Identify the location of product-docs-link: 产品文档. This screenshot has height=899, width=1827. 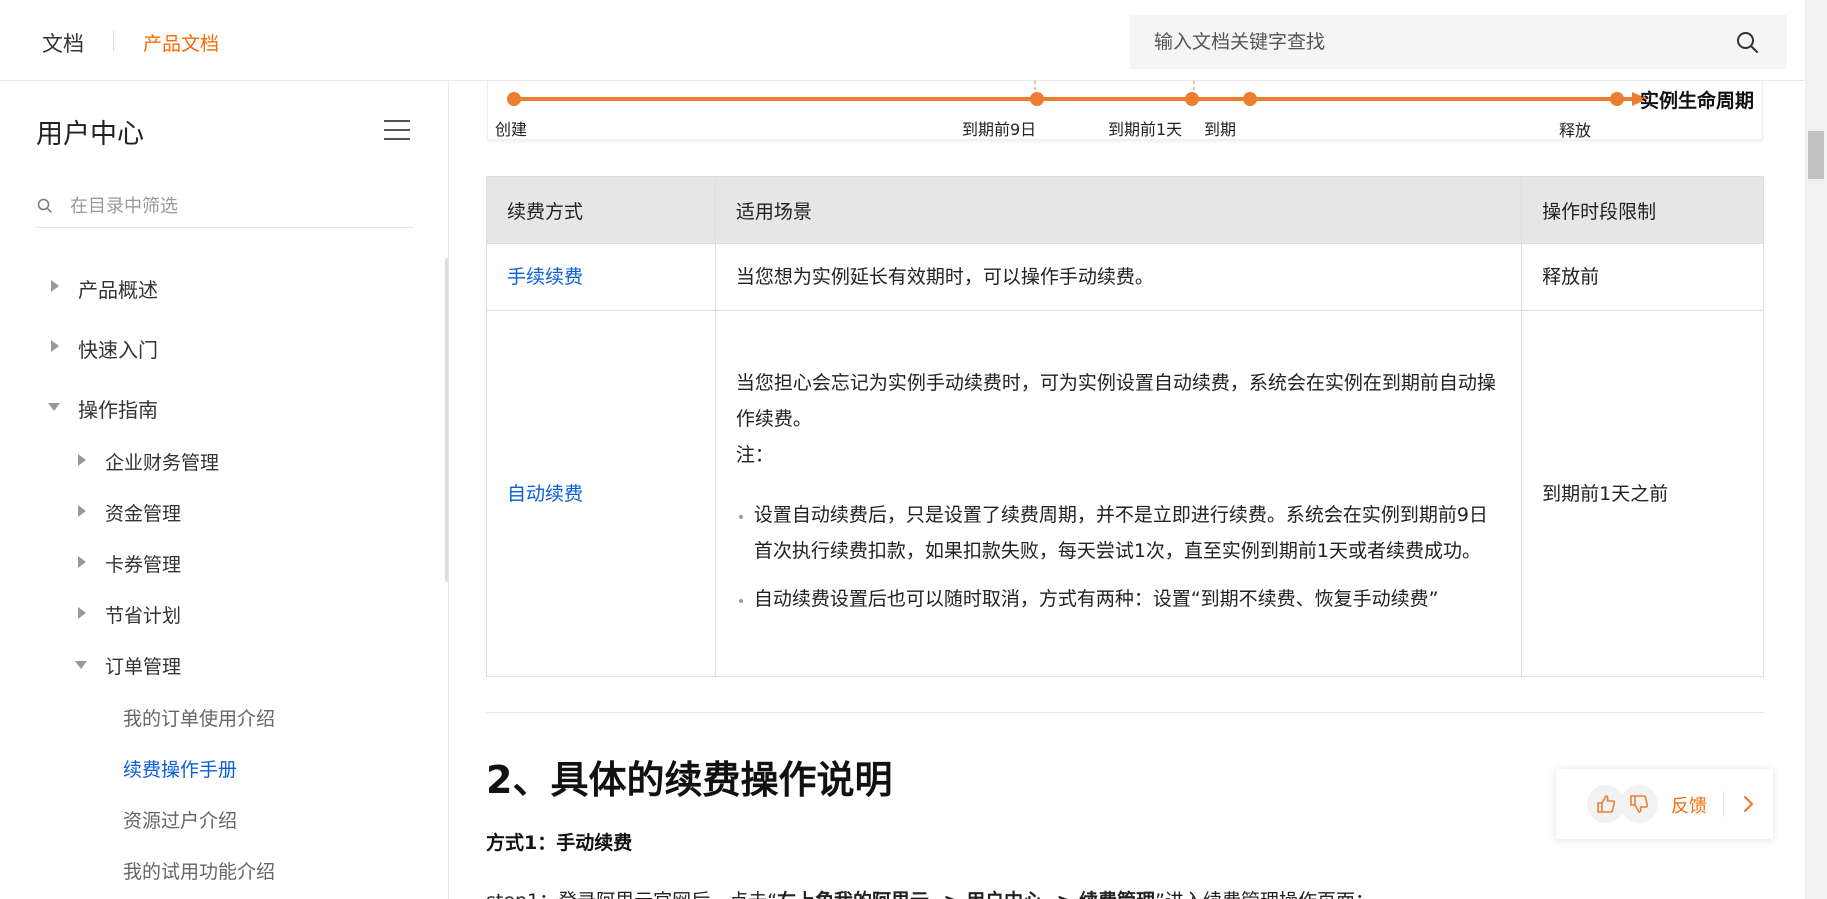
(181, 42).